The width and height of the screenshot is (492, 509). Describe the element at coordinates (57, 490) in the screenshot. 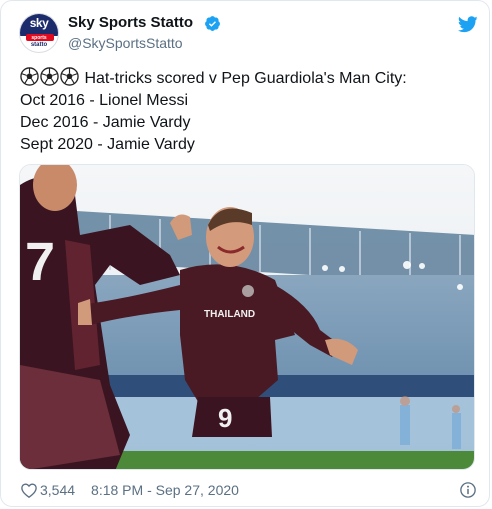

I see `like-count: 3,544` at that location.